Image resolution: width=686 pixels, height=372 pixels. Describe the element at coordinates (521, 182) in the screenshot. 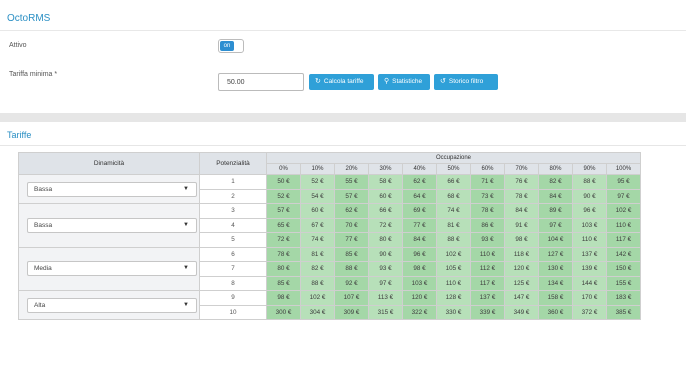

I see `tariff-cell: 76 €` at that location.